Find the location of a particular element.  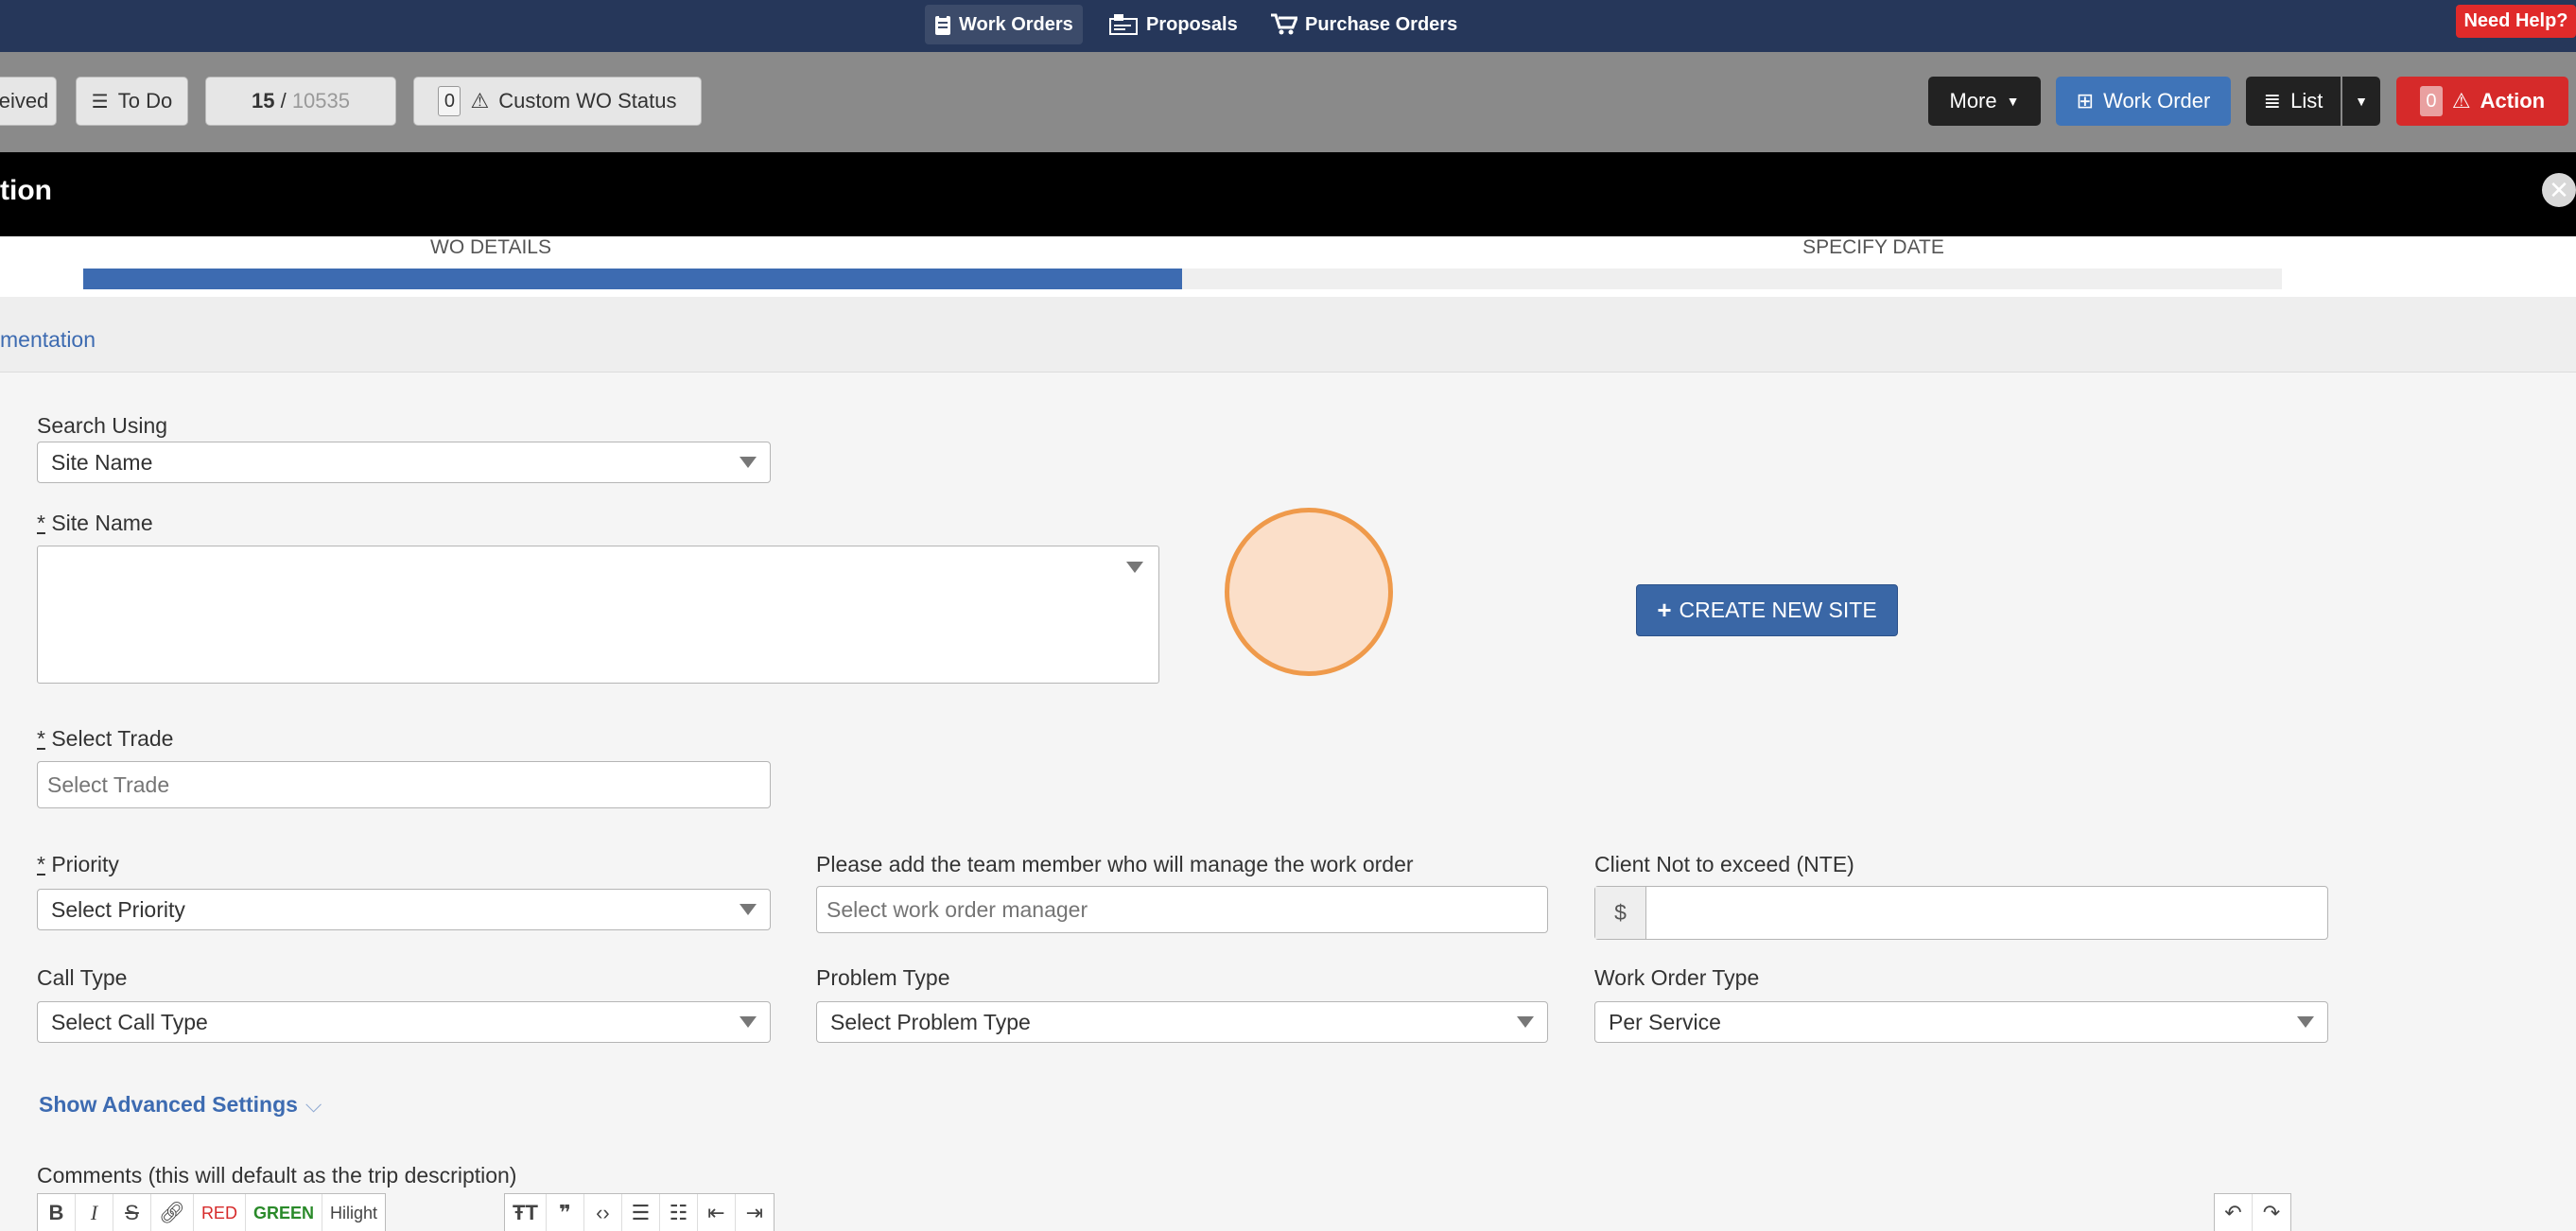

undo-icon: ↶ is located at coordinates (2234, 1212).